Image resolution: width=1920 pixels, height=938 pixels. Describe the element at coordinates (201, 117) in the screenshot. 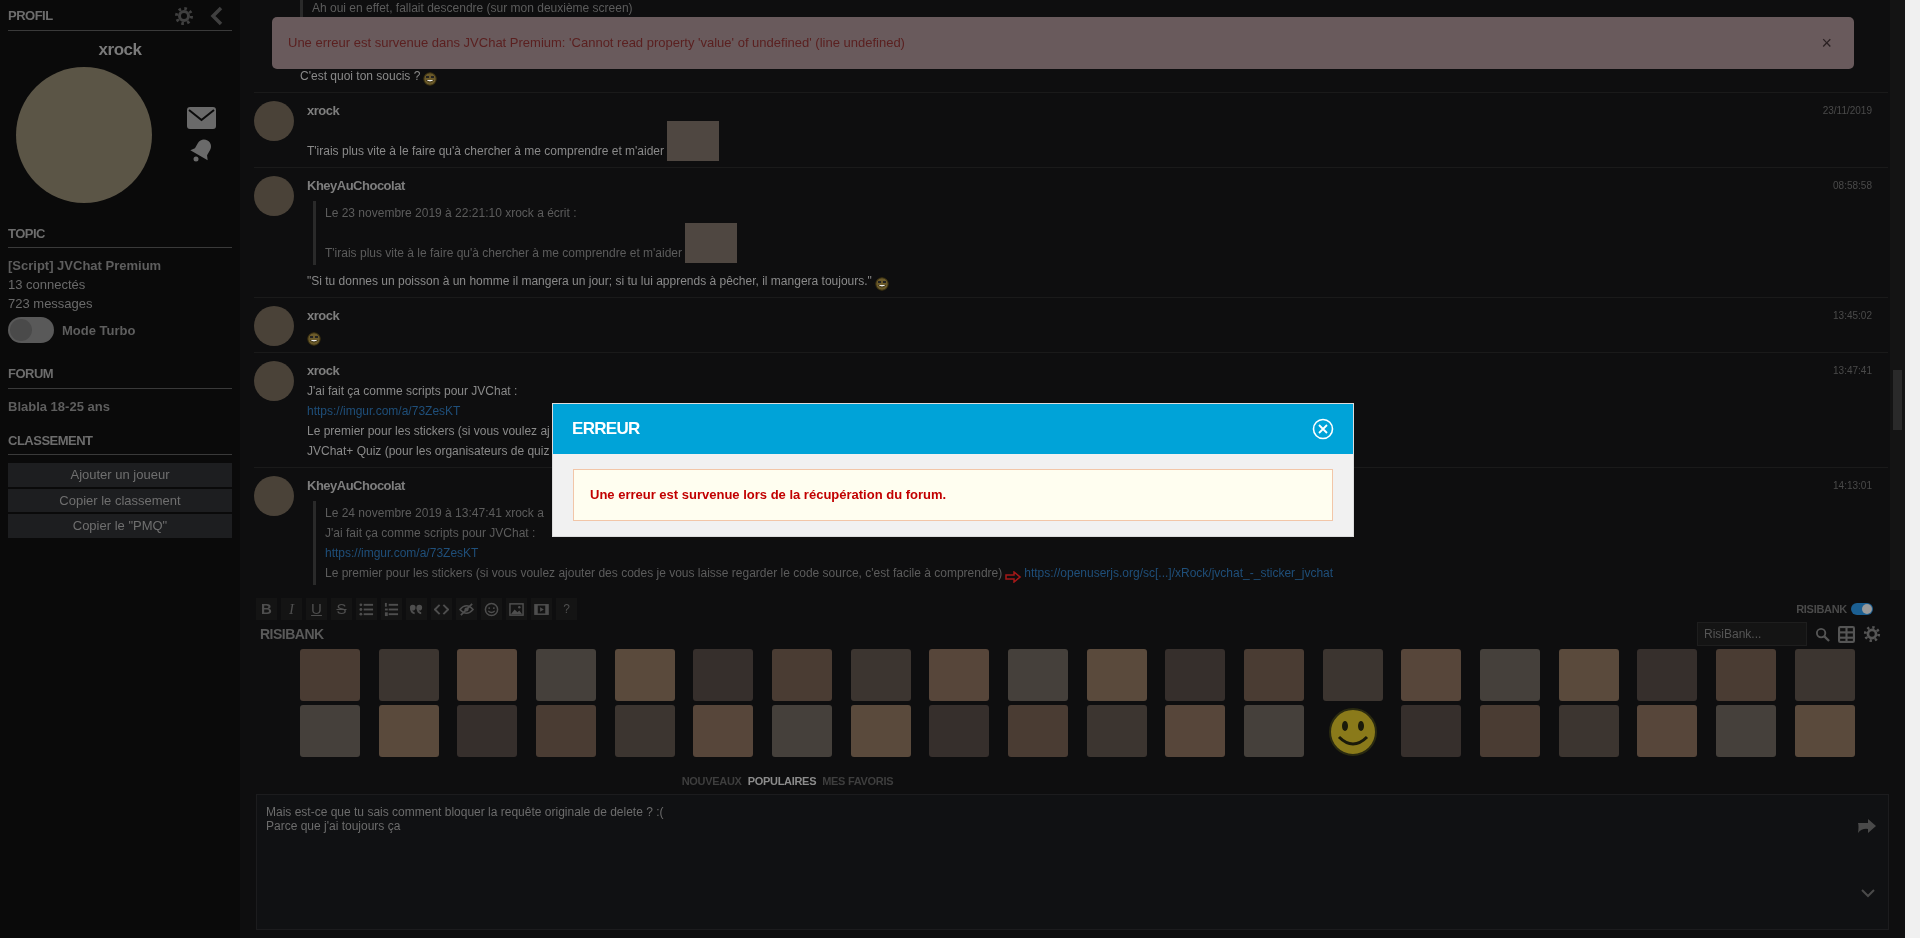

I see `mail-icon` at that location.